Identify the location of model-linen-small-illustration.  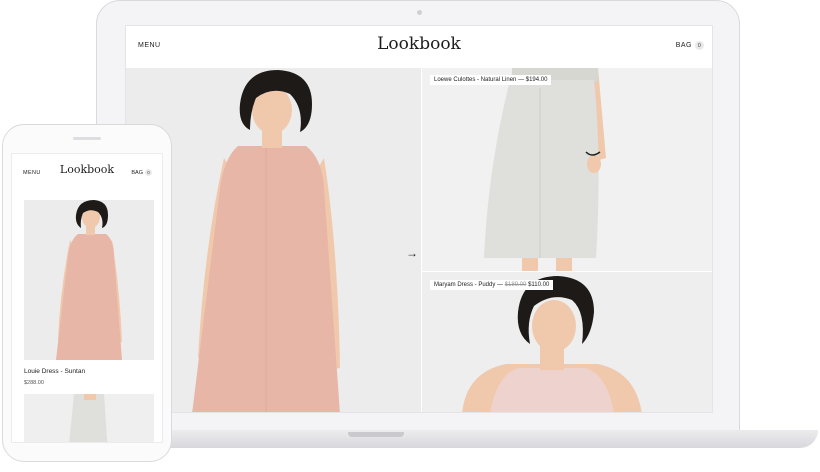
(89, 418).